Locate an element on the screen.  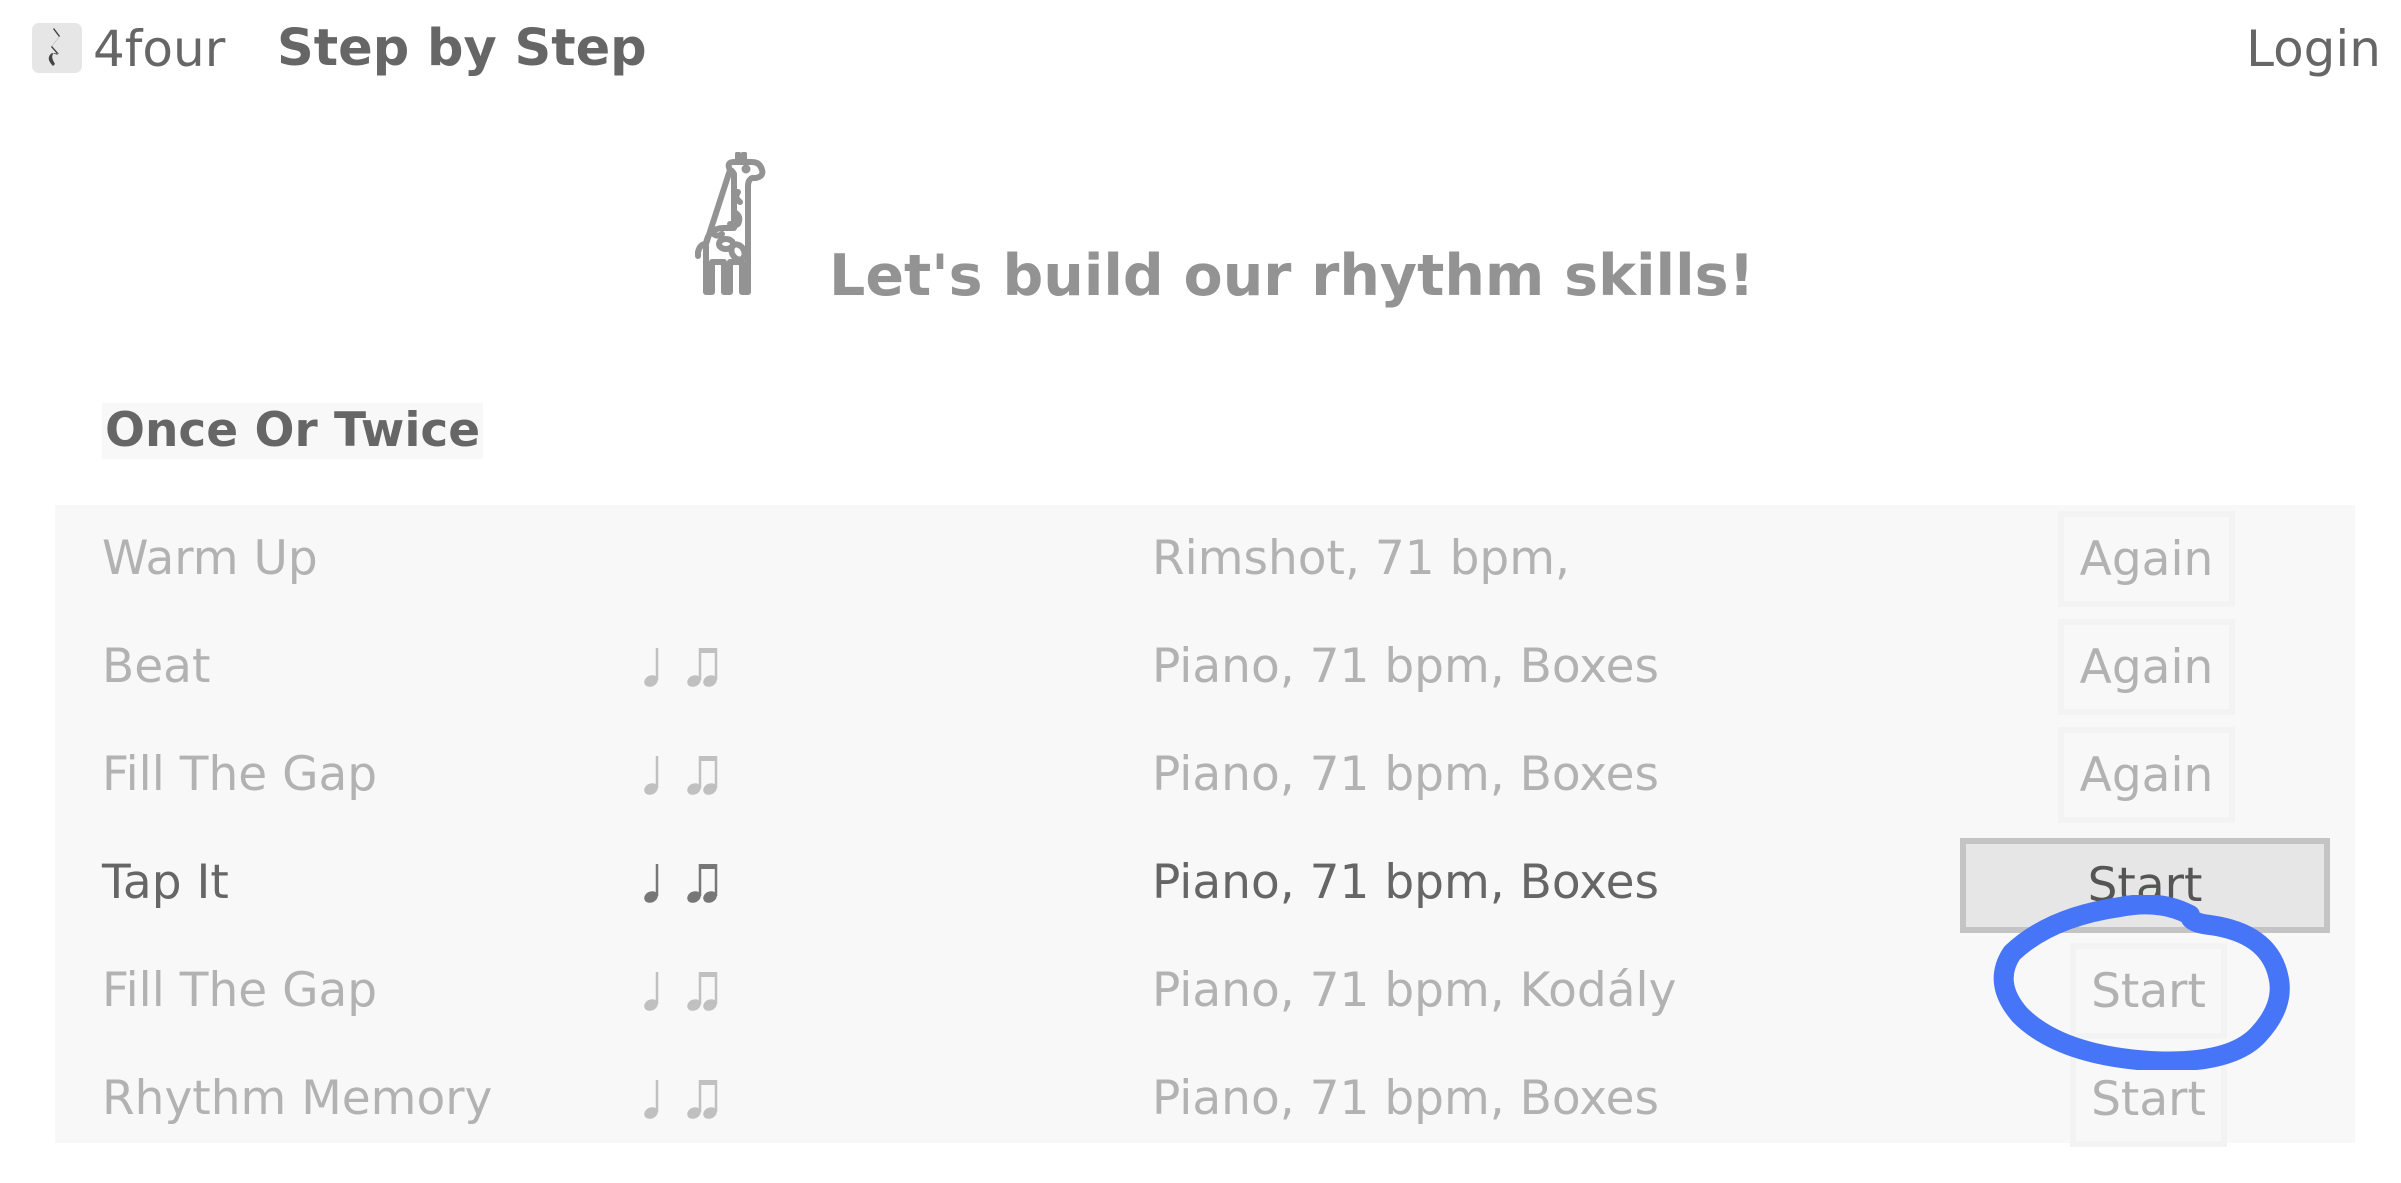
top-bar: 4four Step by Step Login is located at coordinates (1200, 50).